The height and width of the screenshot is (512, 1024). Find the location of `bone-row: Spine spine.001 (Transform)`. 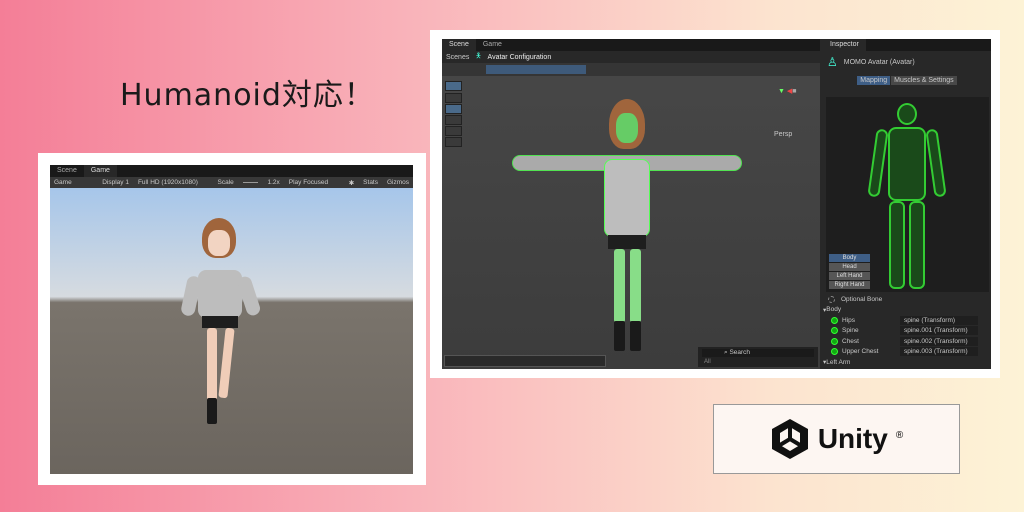

bone-row: Spine spine.001 (Transform) is located at coordinates (907, 331).